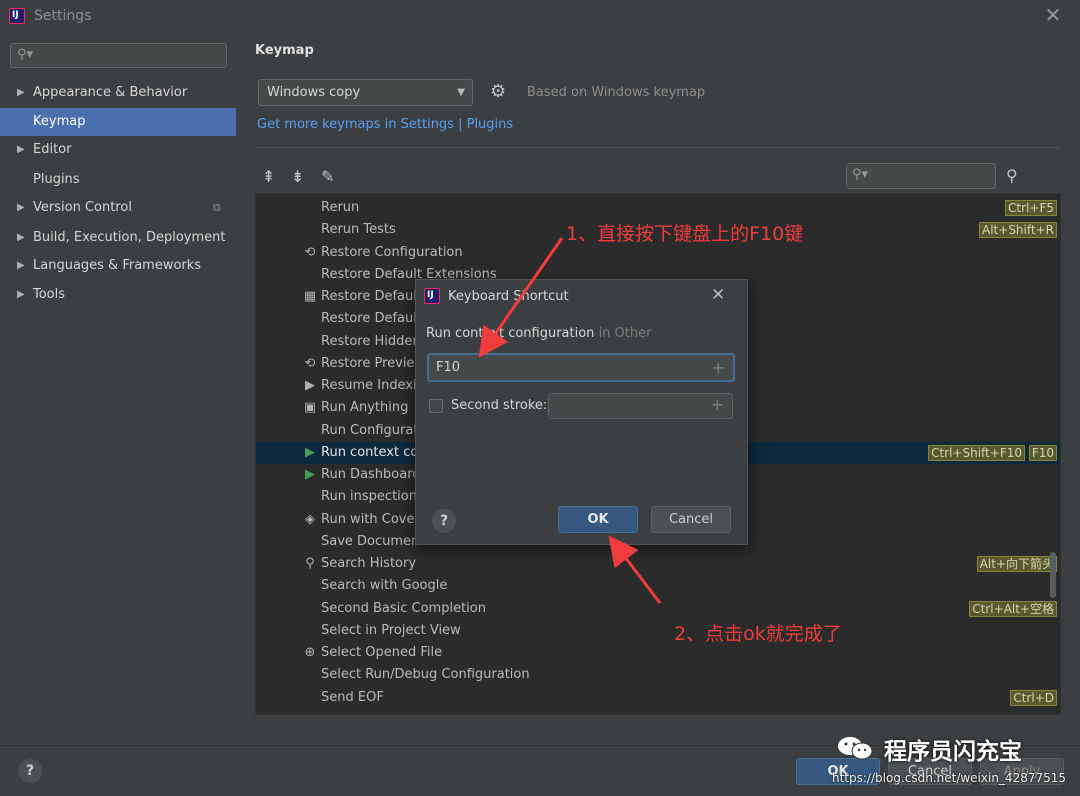  I want to click on annotation-step1: 1、直接按下键盘上的F10键, so click(685, 234).